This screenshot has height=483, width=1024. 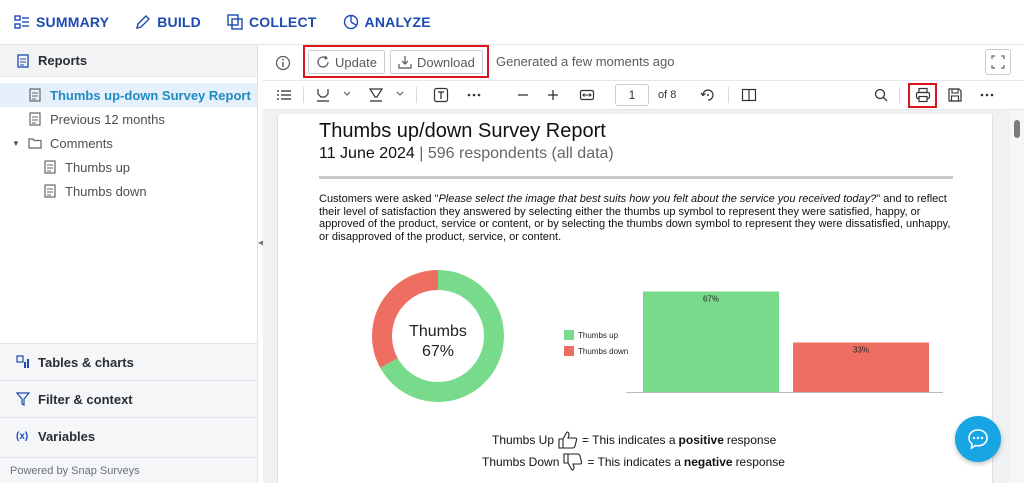 I want to click on fullscreen-icon, so click(x=998, y=62).